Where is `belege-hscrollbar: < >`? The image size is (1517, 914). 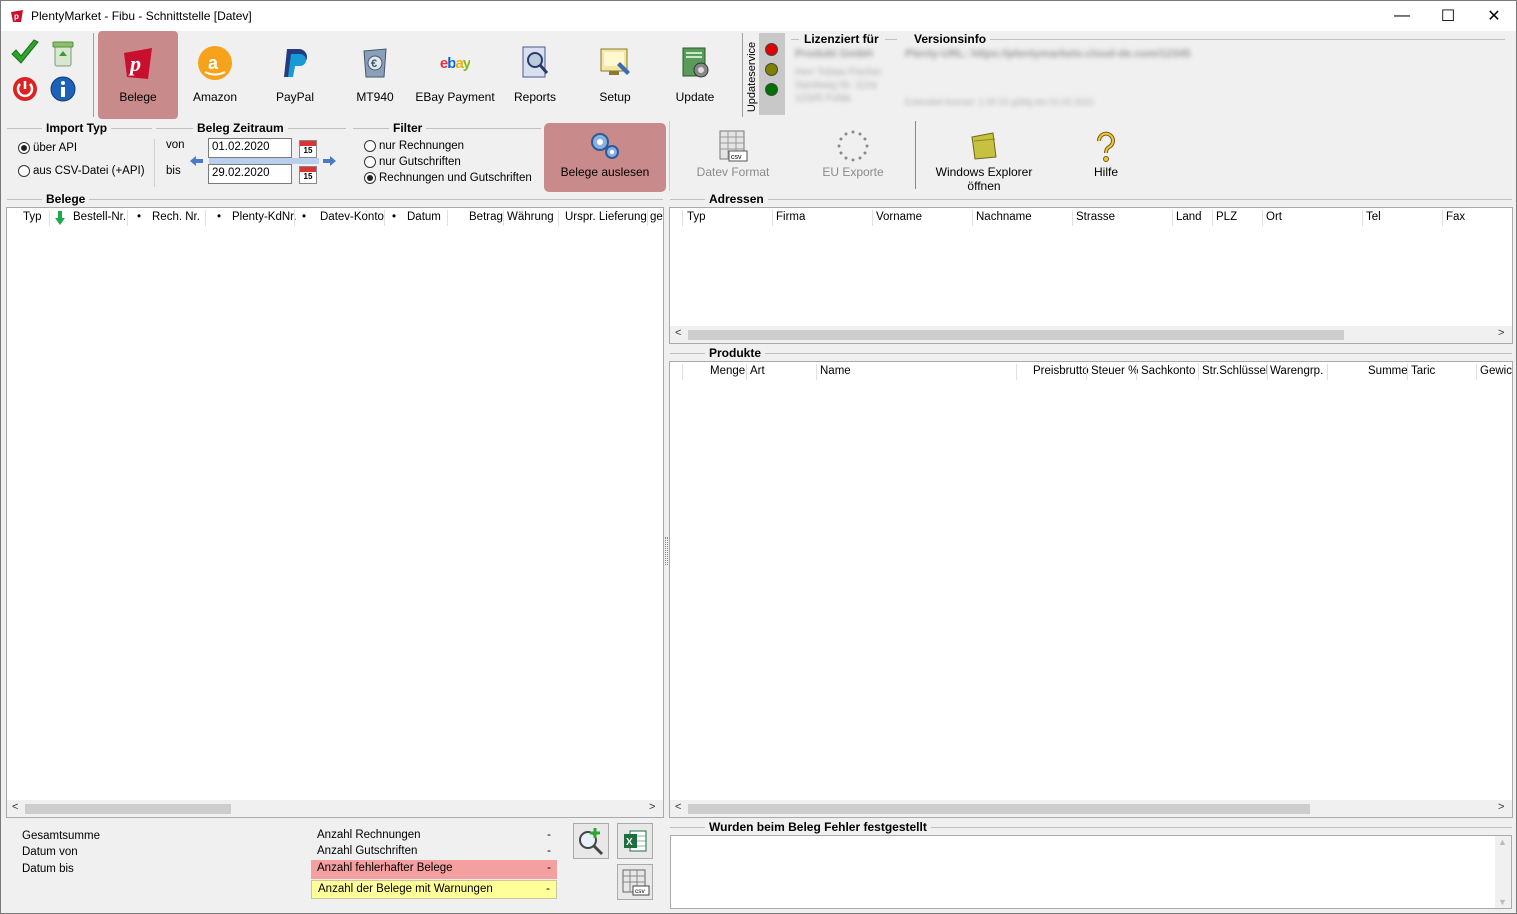 belege-hscrollbar: < > is located at coordinates (335, 808).